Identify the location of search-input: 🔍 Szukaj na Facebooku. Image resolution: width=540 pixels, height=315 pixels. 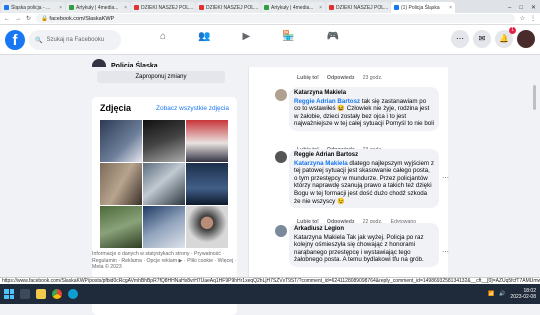
(75, 40).